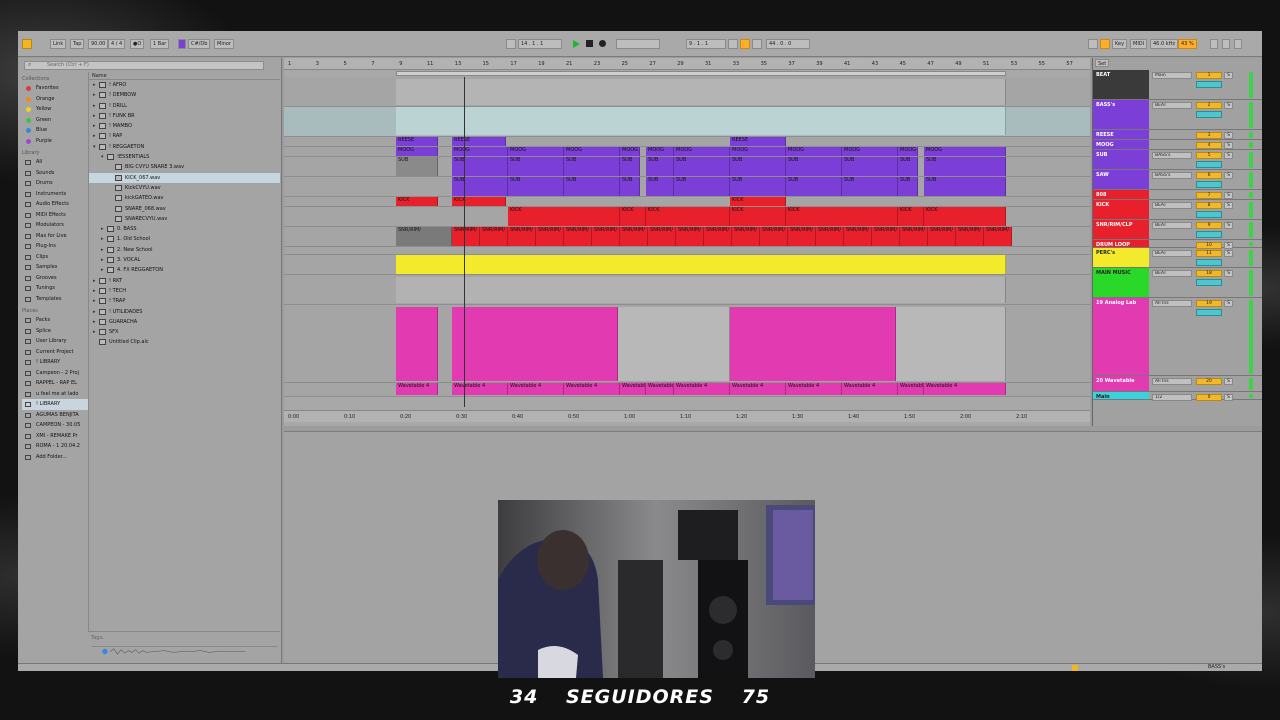 This screenshot has width=1280, height=720. What do you see at coordinates (185, 651) in the screenshot?
I see `waveform-preview` at bounding box center [185, 651].